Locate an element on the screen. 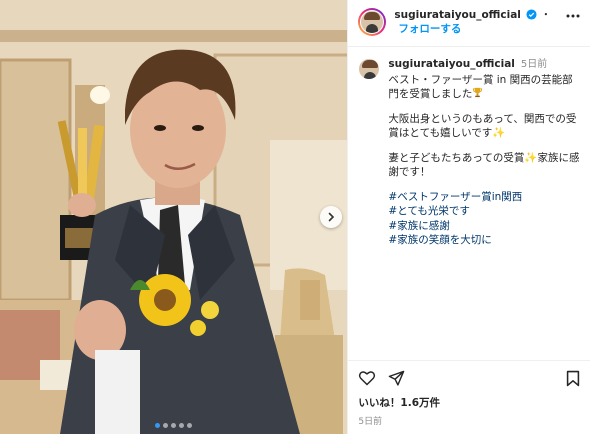 The height and width of the screenshot is (434, 590). caption-avatar is located at coordinates (369, 69).